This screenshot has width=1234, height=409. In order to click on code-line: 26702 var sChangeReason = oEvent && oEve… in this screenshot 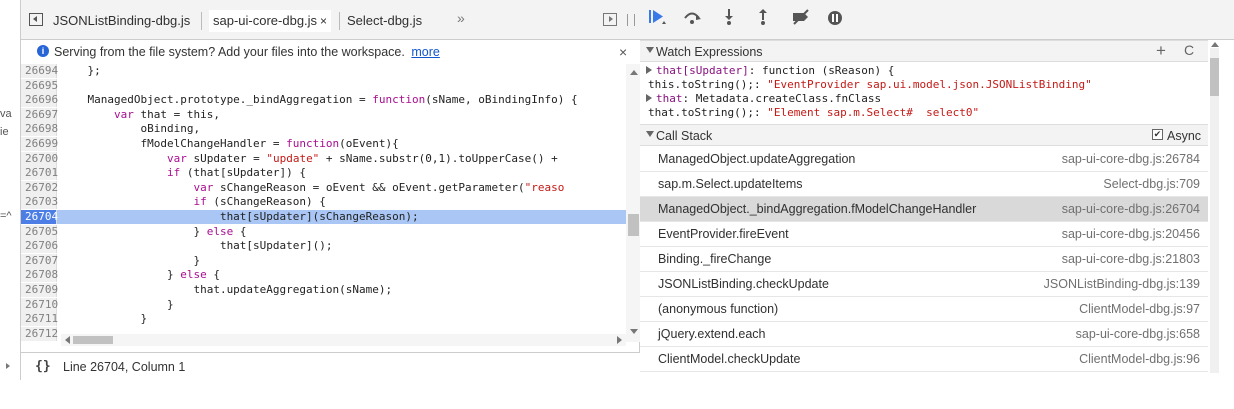, I will do `click(323, 187)`.